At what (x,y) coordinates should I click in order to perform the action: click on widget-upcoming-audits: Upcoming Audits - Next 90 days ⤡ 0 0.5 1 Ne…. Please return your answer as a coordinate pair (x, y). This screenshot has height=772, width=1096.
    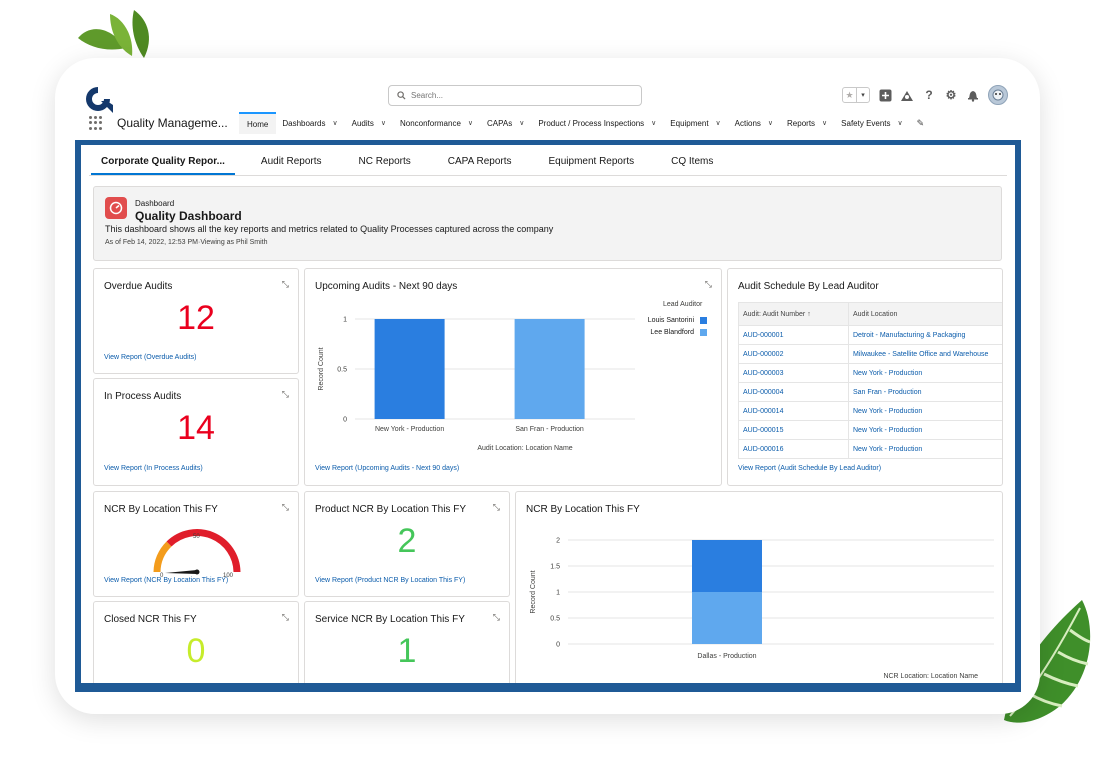
    Looking at the image, I should click on (513, 377).